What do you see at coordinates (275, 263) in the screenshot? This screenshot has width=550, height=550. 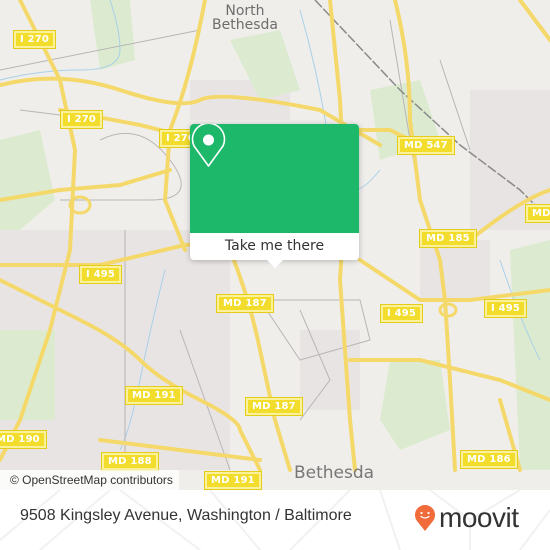 I see `popup-pointer` at bounding box center [275, 263].